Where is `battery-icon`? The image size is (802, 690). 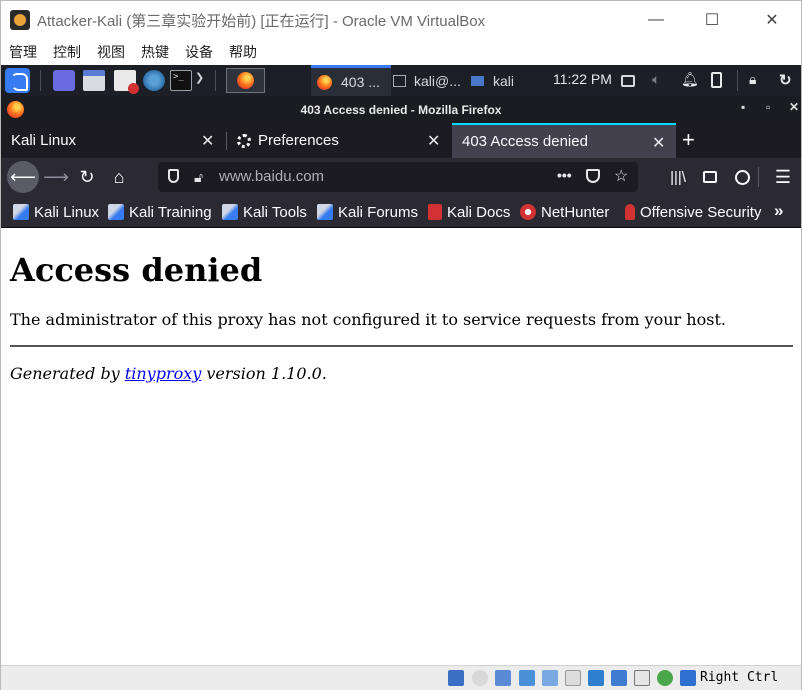
battery-icon is located at coordinates (716, 80).